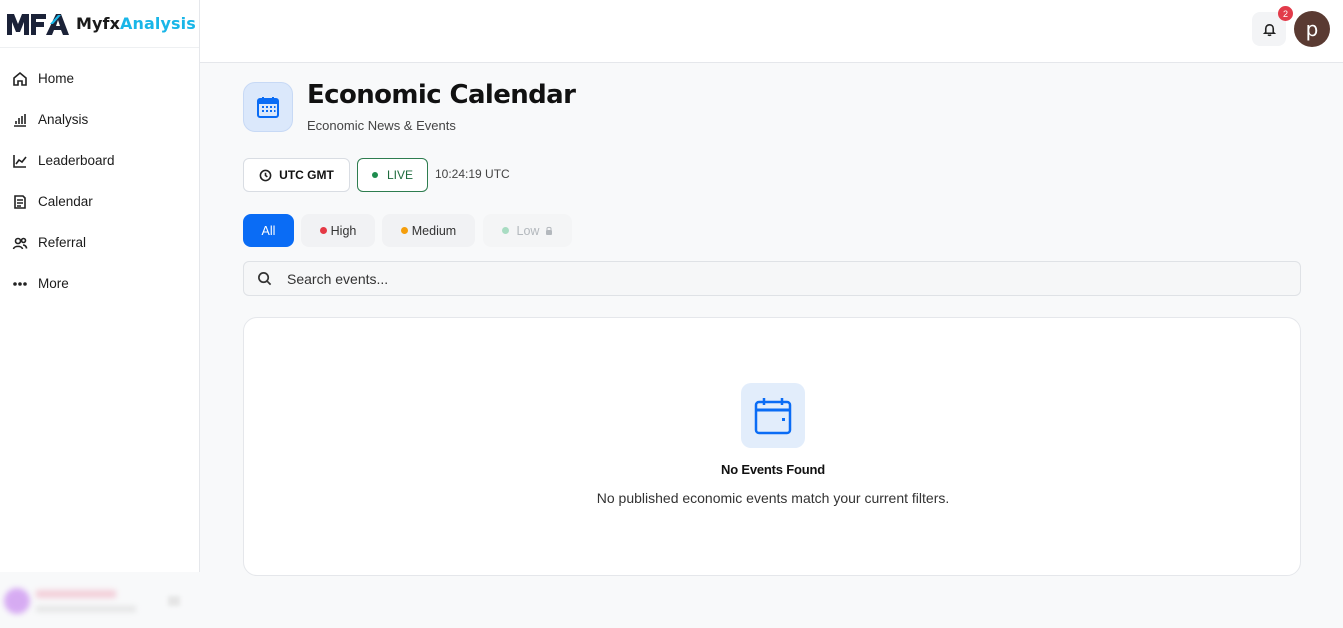 The width and height of the screenshot is (1343, 628). I want to click on sidebar-item-more: More, so click(99, 283).